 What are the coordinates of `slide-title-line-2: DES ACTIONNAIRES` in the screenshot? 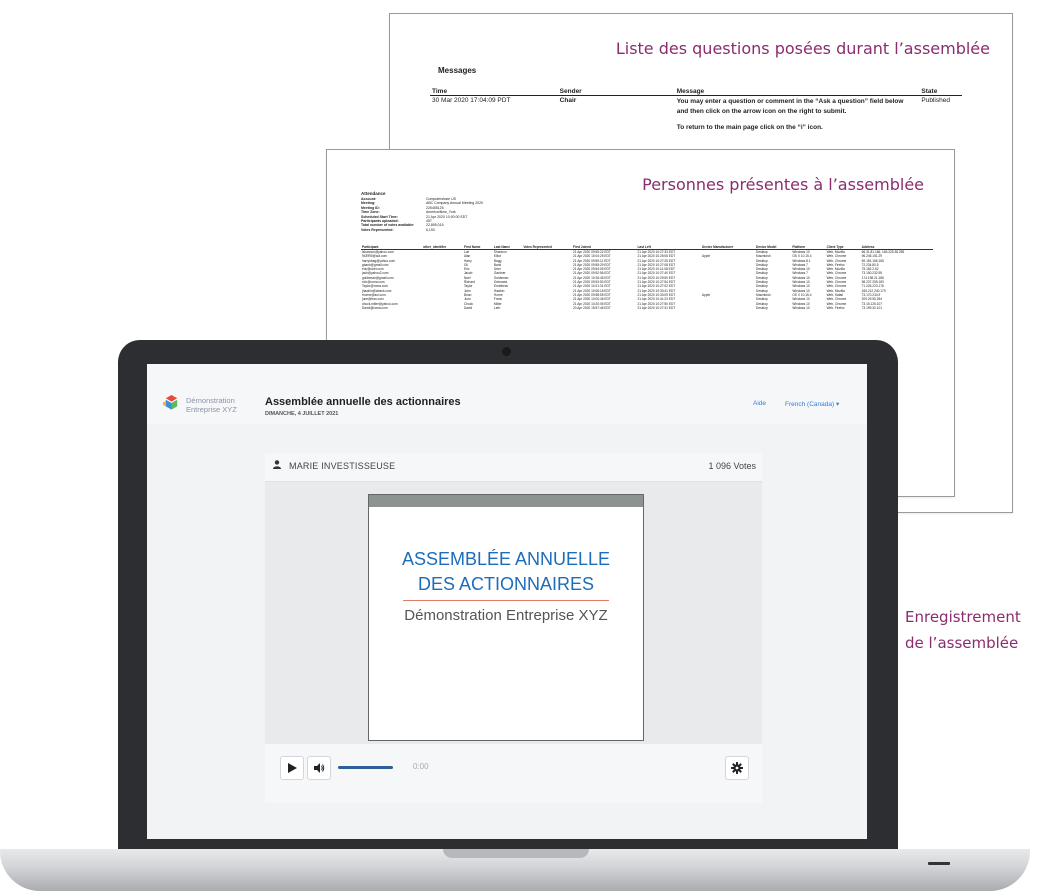 It's located at (506, 584).